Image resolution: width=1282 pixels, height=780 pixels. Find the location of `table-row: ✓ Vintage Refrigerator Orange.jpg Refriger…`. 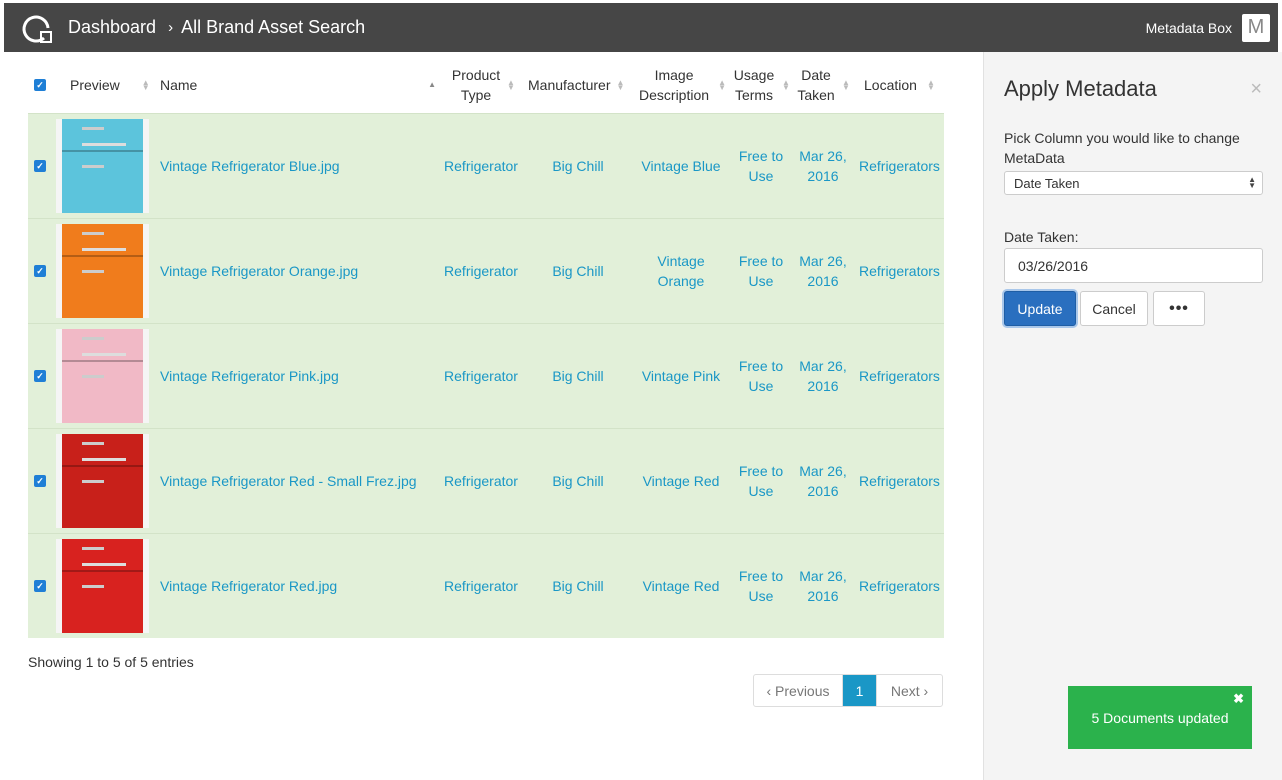

table-row: ✓ Vintage Refrigerator Orange.jpg Refriger… is located at coordinates (486, 270).